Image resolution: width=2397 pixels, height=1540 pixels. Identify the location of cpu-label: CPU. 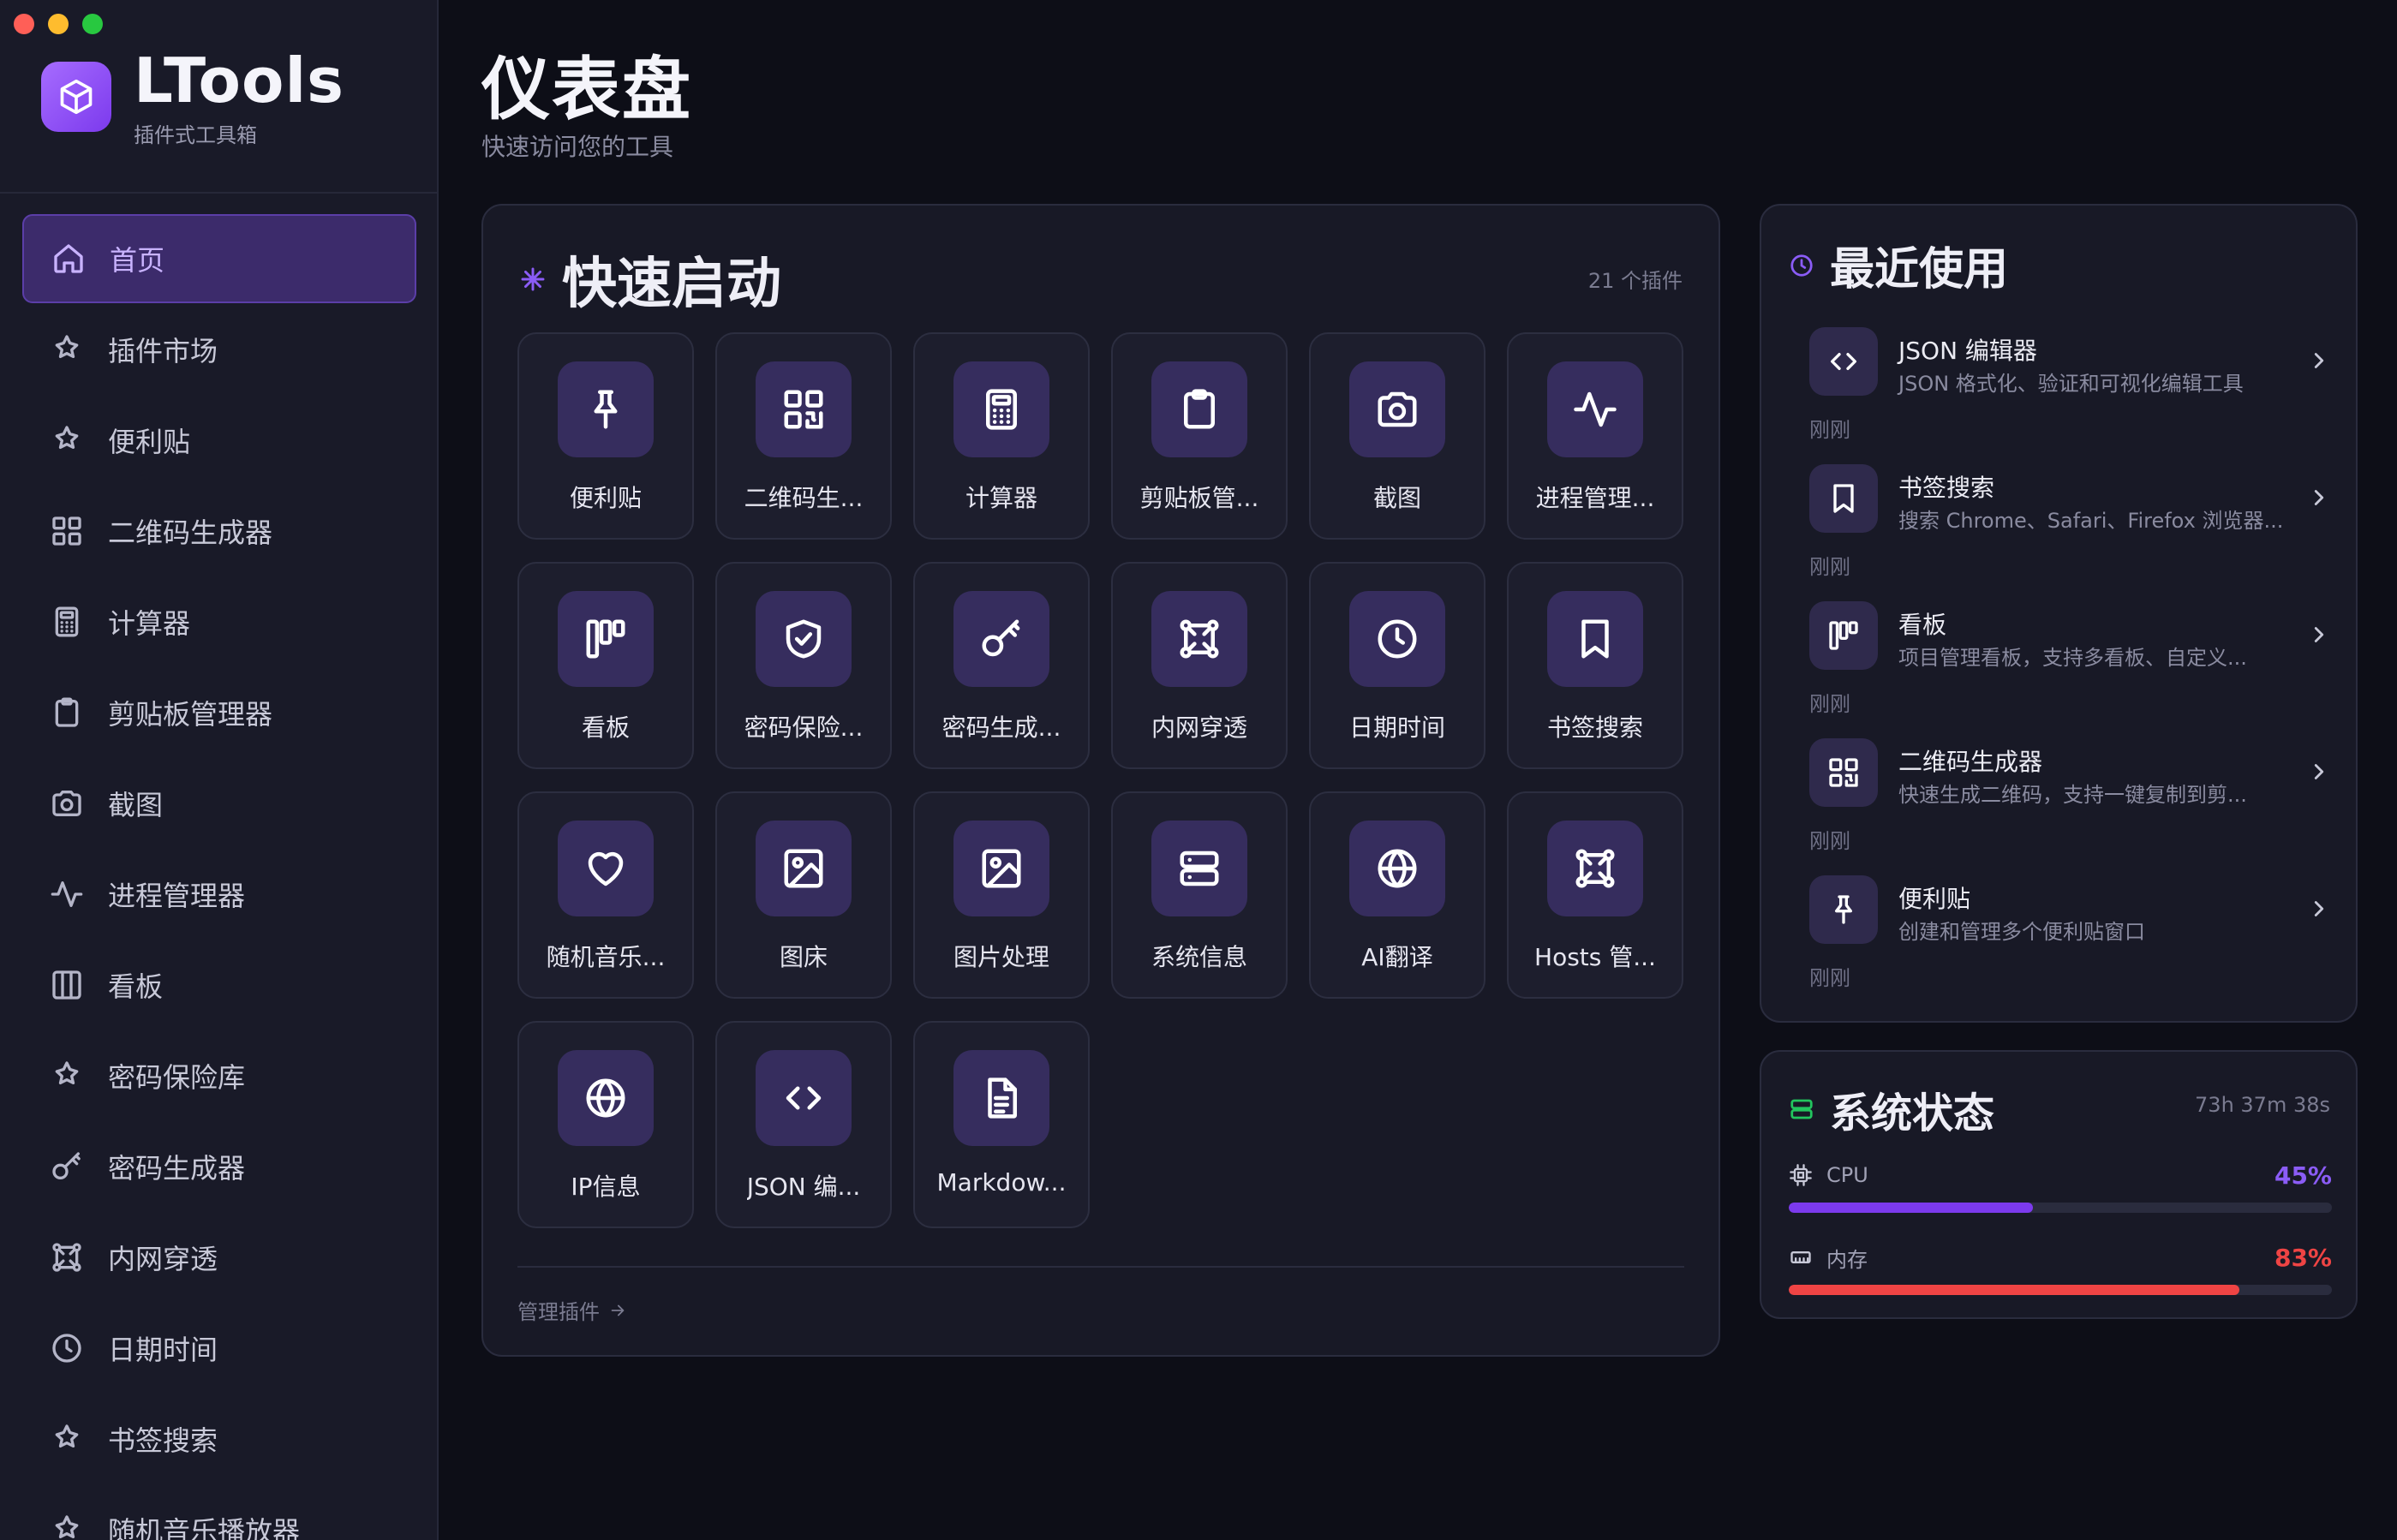
(1847, 1175).